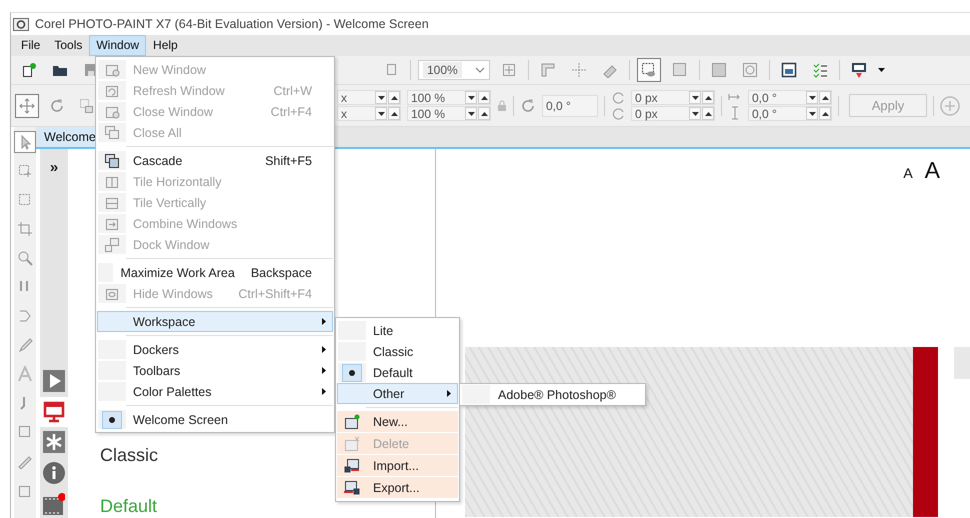 The height and width of the screenshot is (518, 970). I want to click on import-workspace-icon, so click(352, 466).